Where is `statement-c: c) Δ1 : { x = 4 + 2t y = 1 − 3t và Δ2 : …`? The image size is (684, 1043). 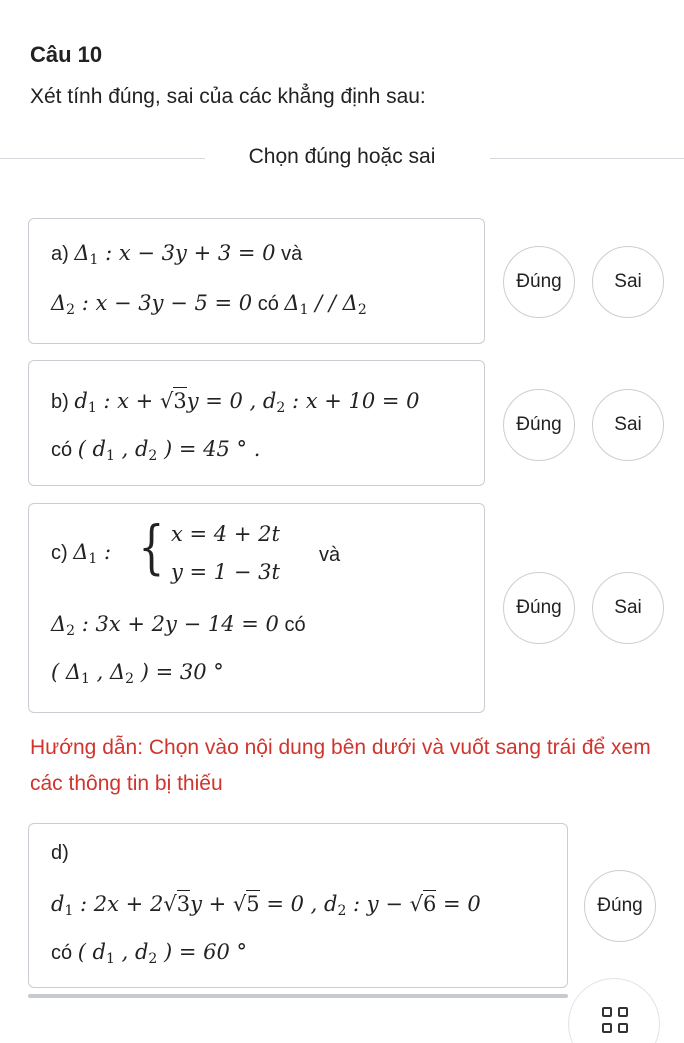 statement-c: c) Δ1 : { x = 4 + 2t y = 1 − 3t và Δ2 : … is located at coordinates (256, 608).